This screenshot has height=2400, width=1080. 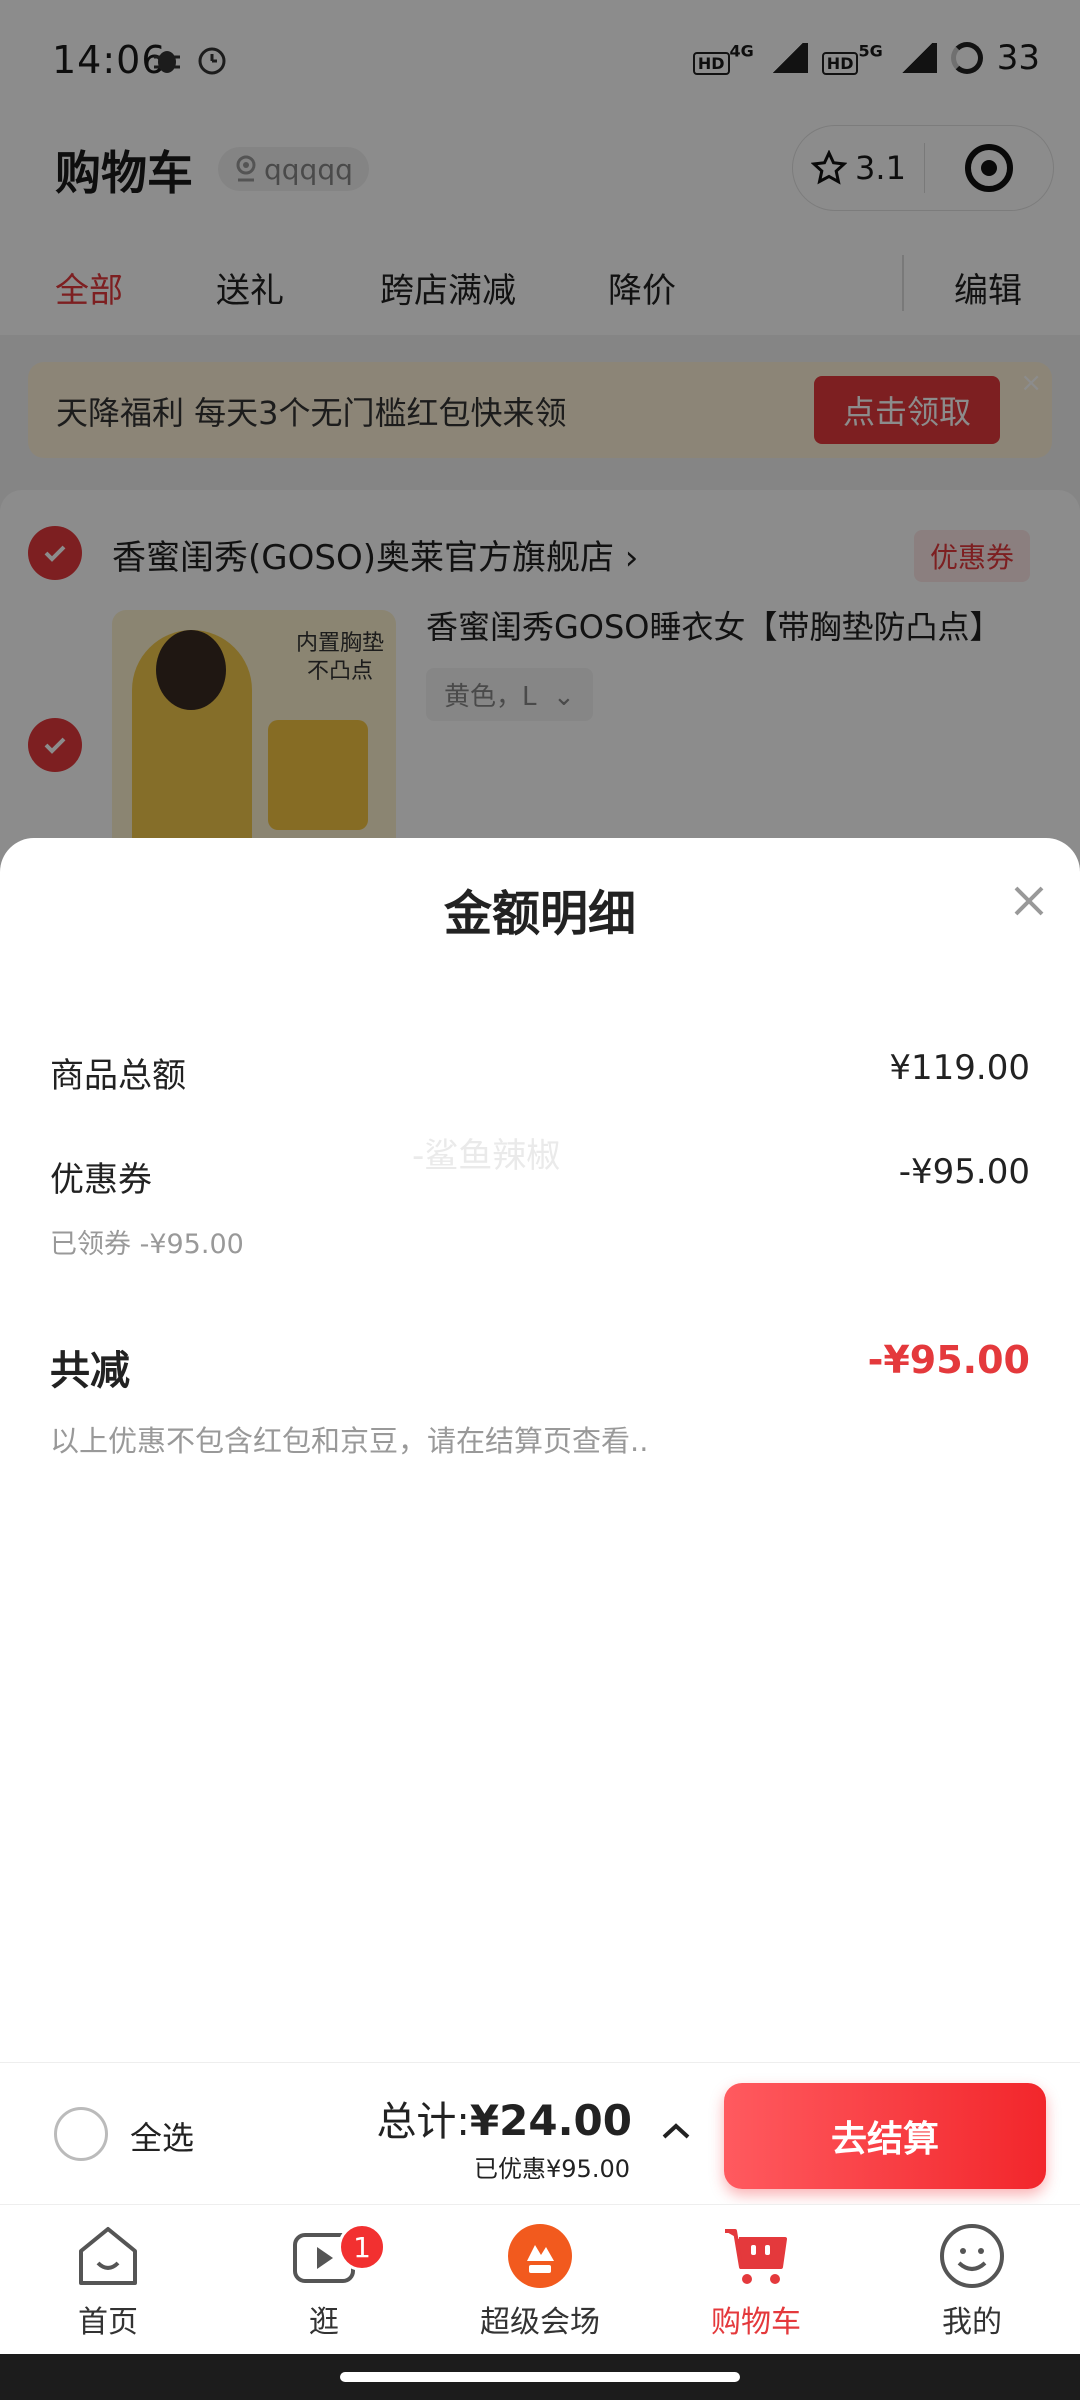 I want to click on total-discount-value: -¥95.00, so click(x=948, y=1360).